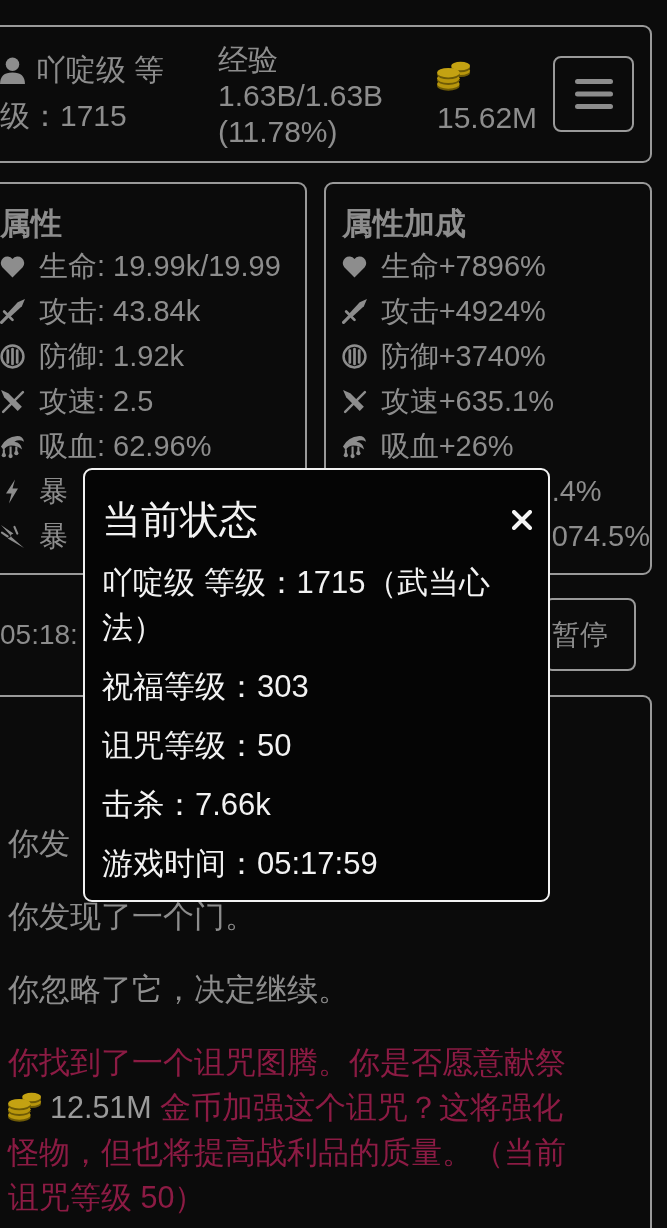  What do you see at coordinates (178, 989) in the screenshot?
I see `log-message: 你忽略了它，决定继续。` at bounding box center [178, 989].